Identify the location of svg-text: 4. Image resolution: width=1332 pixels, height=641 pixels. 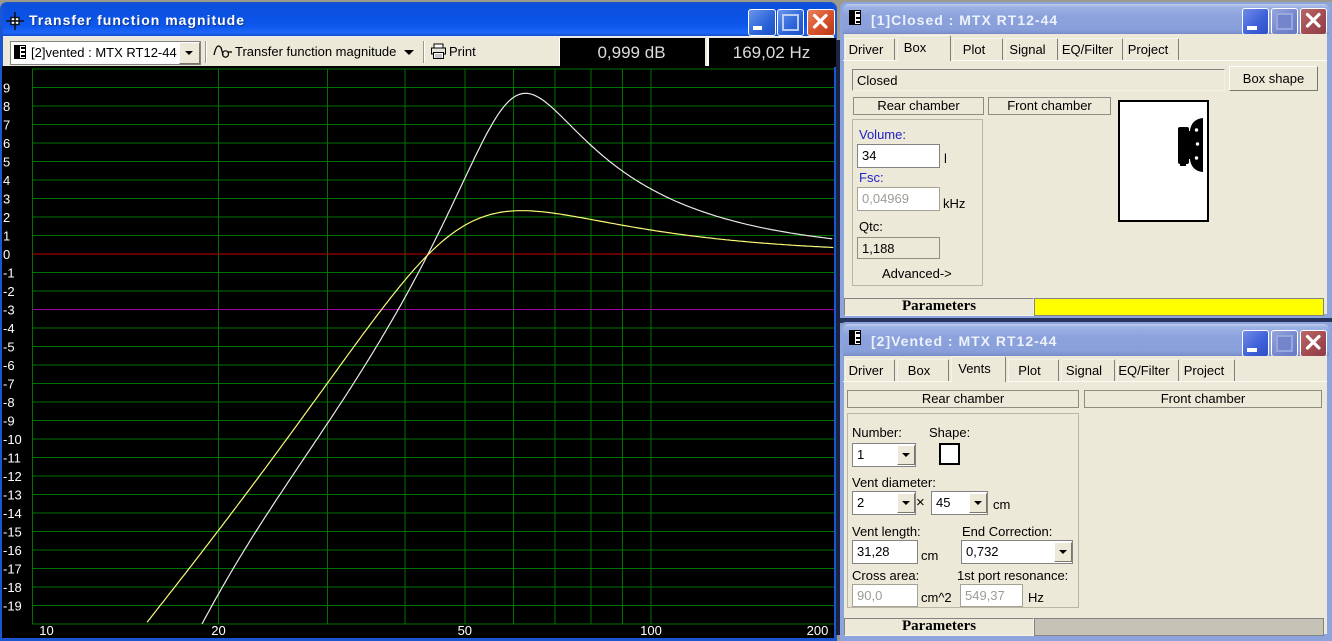
(6, 180).